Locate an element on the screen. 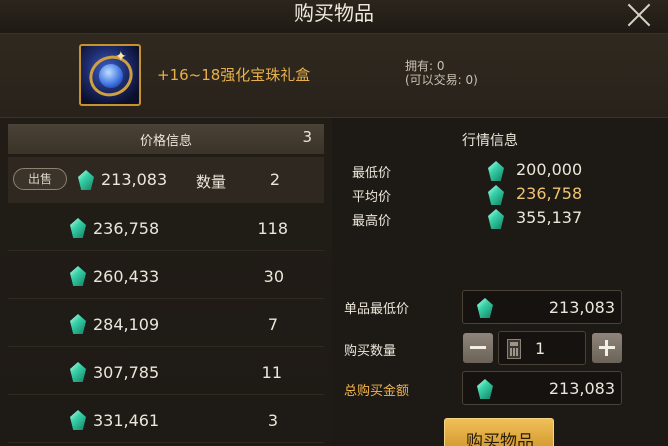 The width and height of the screenshot is (668, 446). unit-min-price-field: 213,083 is located at coordinates (542, 307).